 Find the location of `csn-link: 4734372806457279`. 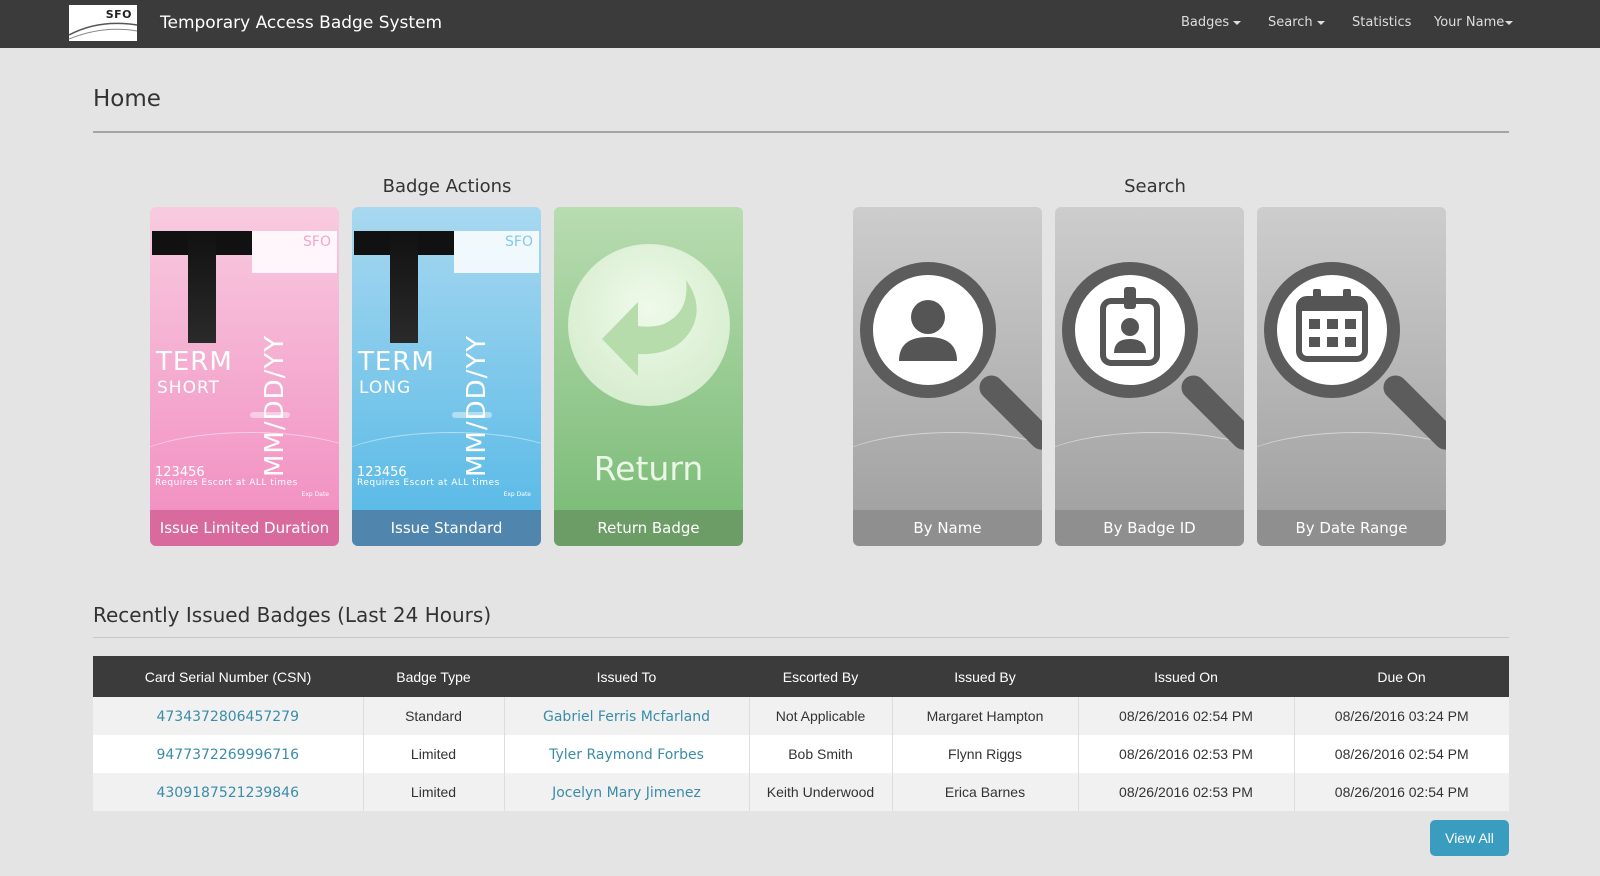

csn-link: 4734372806457279 is located at coordinates (227, 717).